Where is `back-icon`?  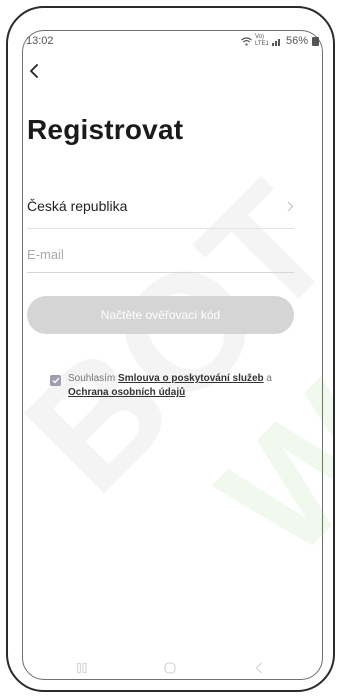 back-icon is located at coordinates (258, 668).